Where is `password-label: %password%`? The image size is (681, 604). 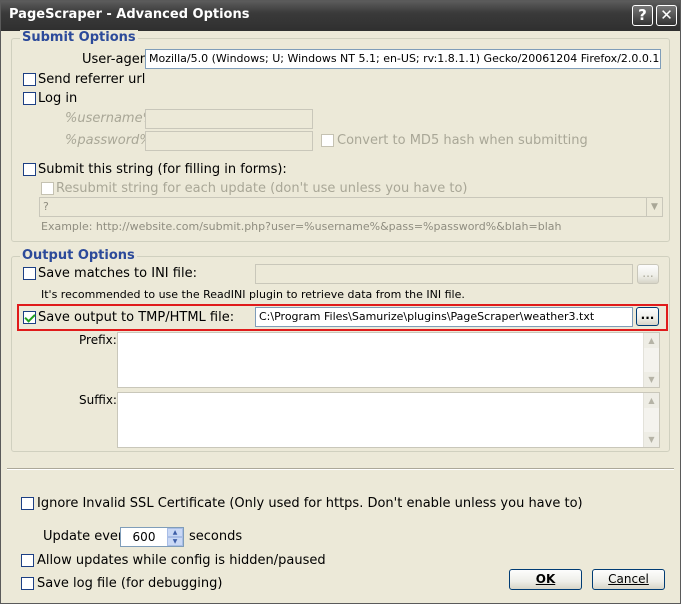
password-label: %password% is located at coordinates (108, 140).